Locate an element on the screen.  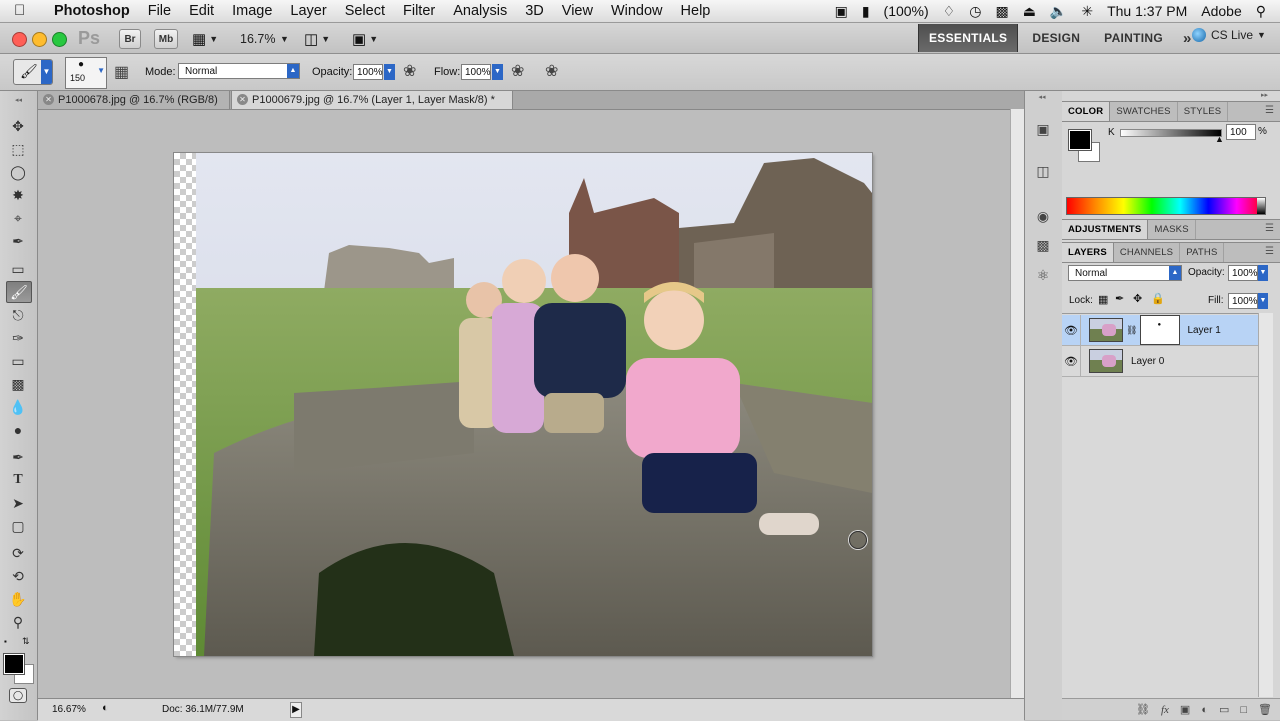
new-group-icon: ▭ is located at coordinates (1224, 709).